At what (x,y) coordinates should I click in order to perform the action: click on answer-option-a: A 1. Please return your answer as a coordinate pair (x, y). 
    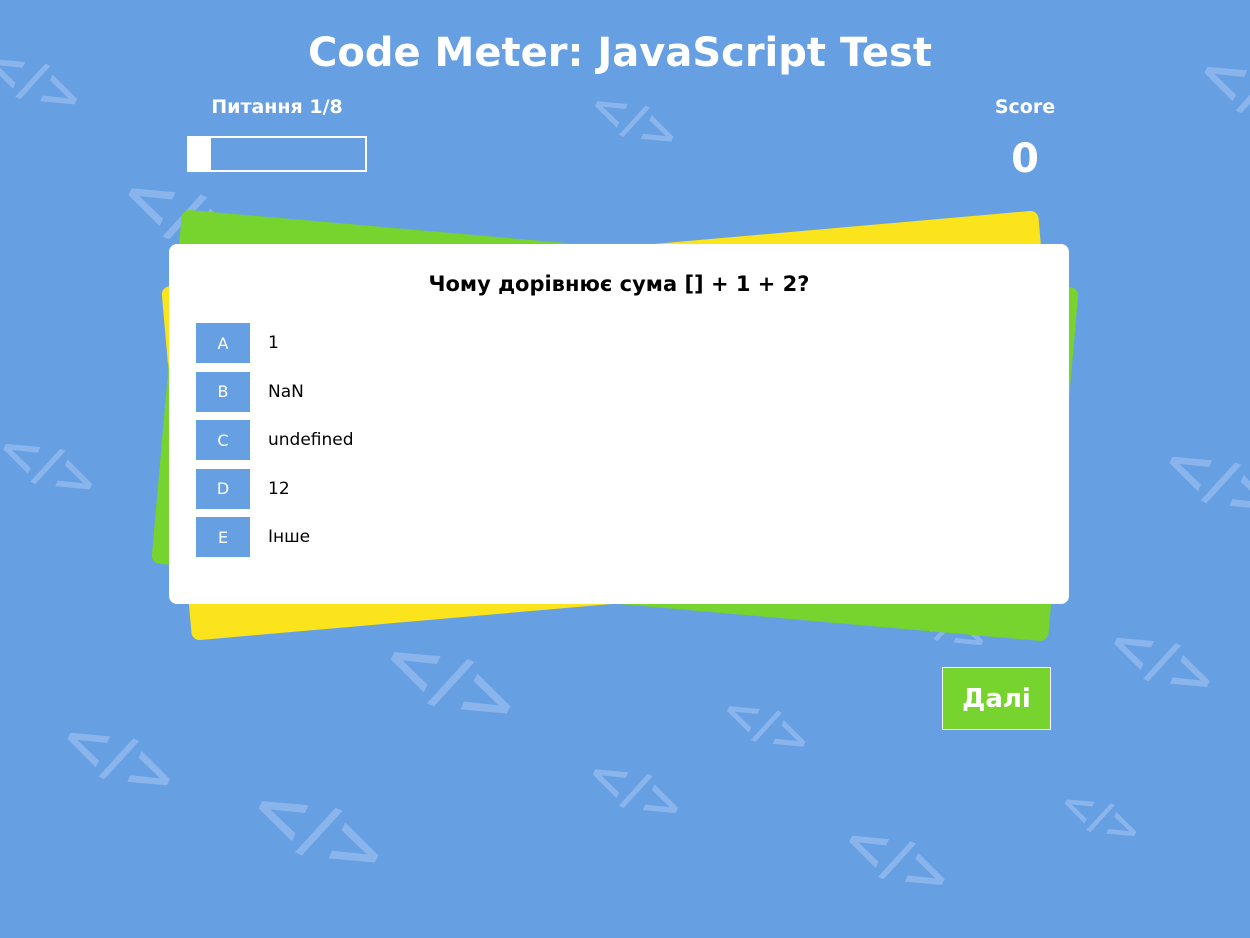
    Looking at the image, I should click on (275, 343).